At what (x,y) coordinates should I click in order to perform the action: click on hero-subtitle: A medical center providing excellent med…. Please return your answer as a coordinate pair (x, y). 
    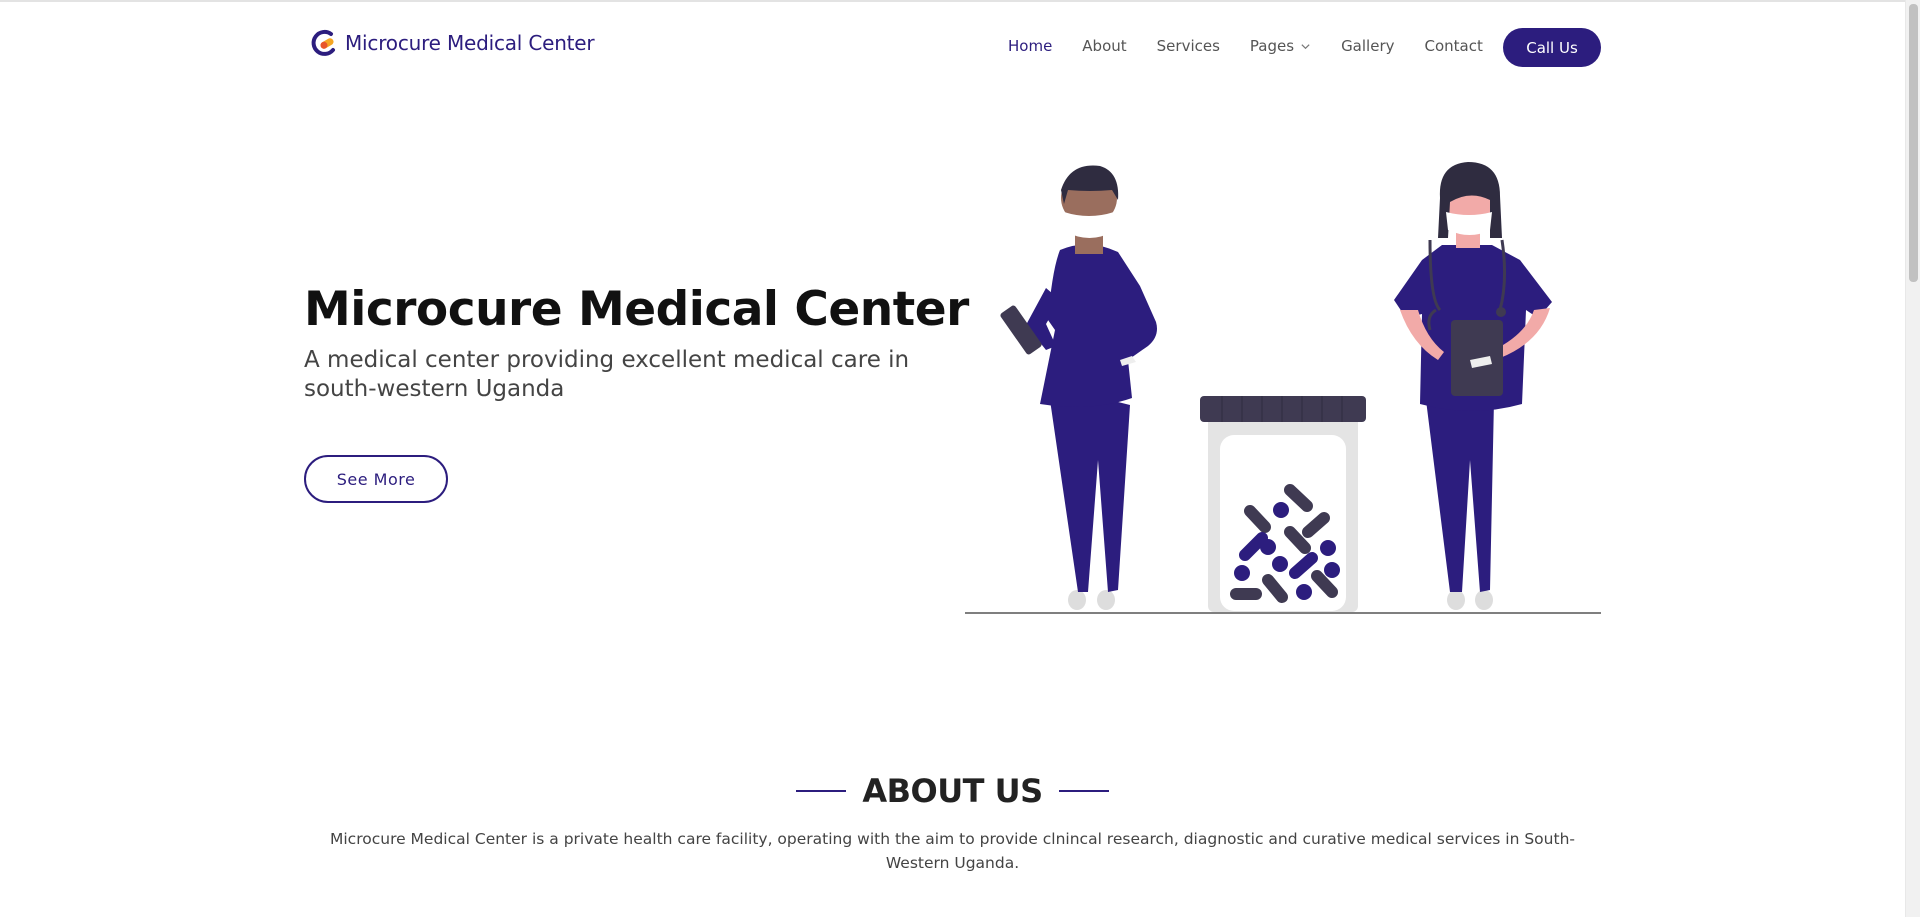
    Looking at the image, I should click on (607, 374).